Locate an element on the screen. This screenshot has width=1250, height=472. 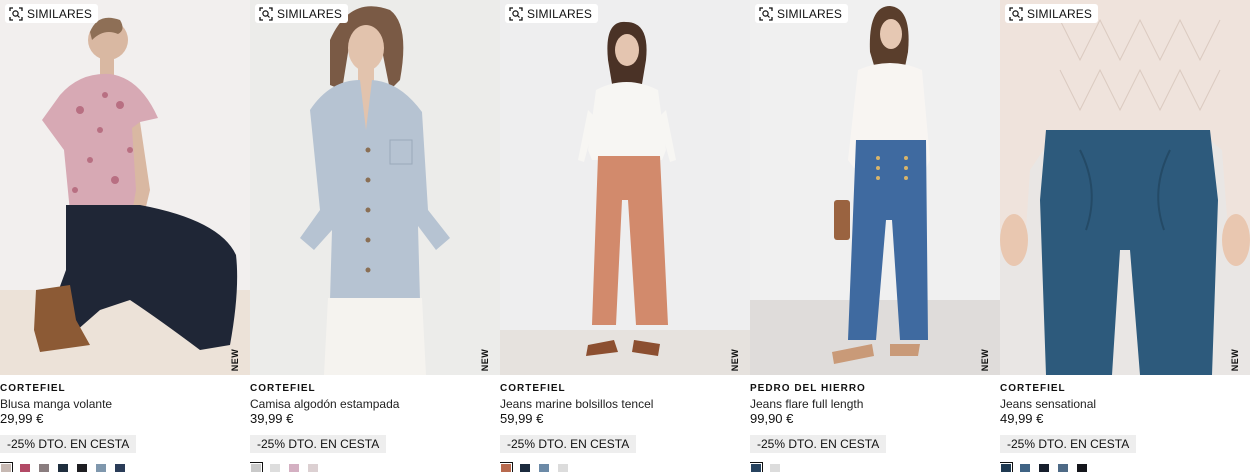
product-name: Jeans sensational is located at coordinates (1125, 404).